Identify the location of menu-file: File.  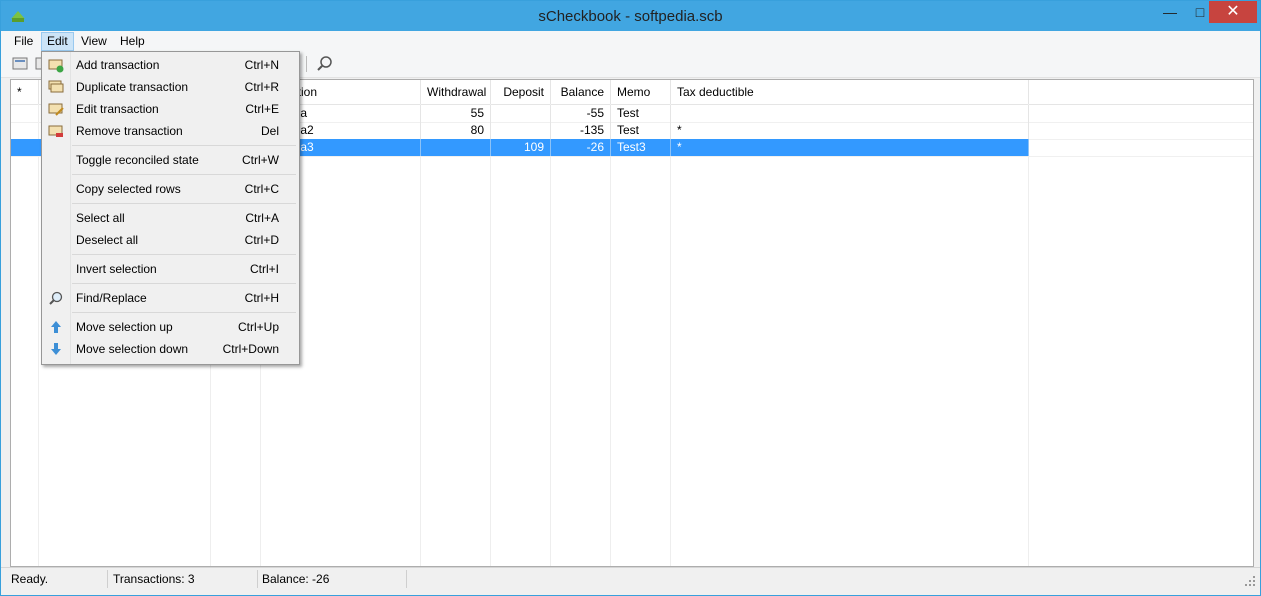
(23, 41).